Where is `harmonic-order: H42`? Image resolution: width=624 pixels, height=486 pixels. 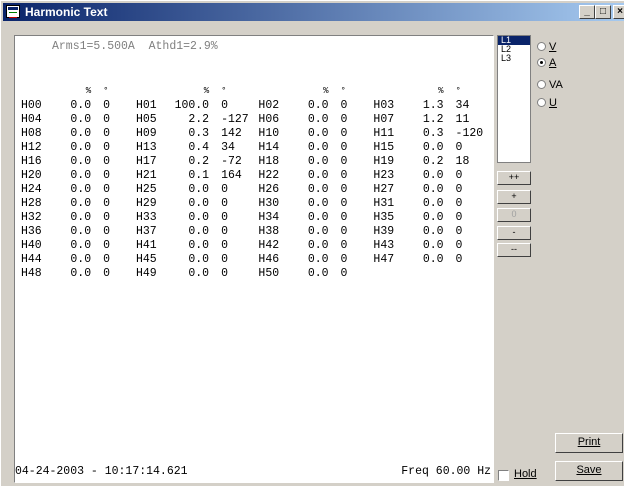
harmonic-order: H42 is located at coordinates (269, 245).